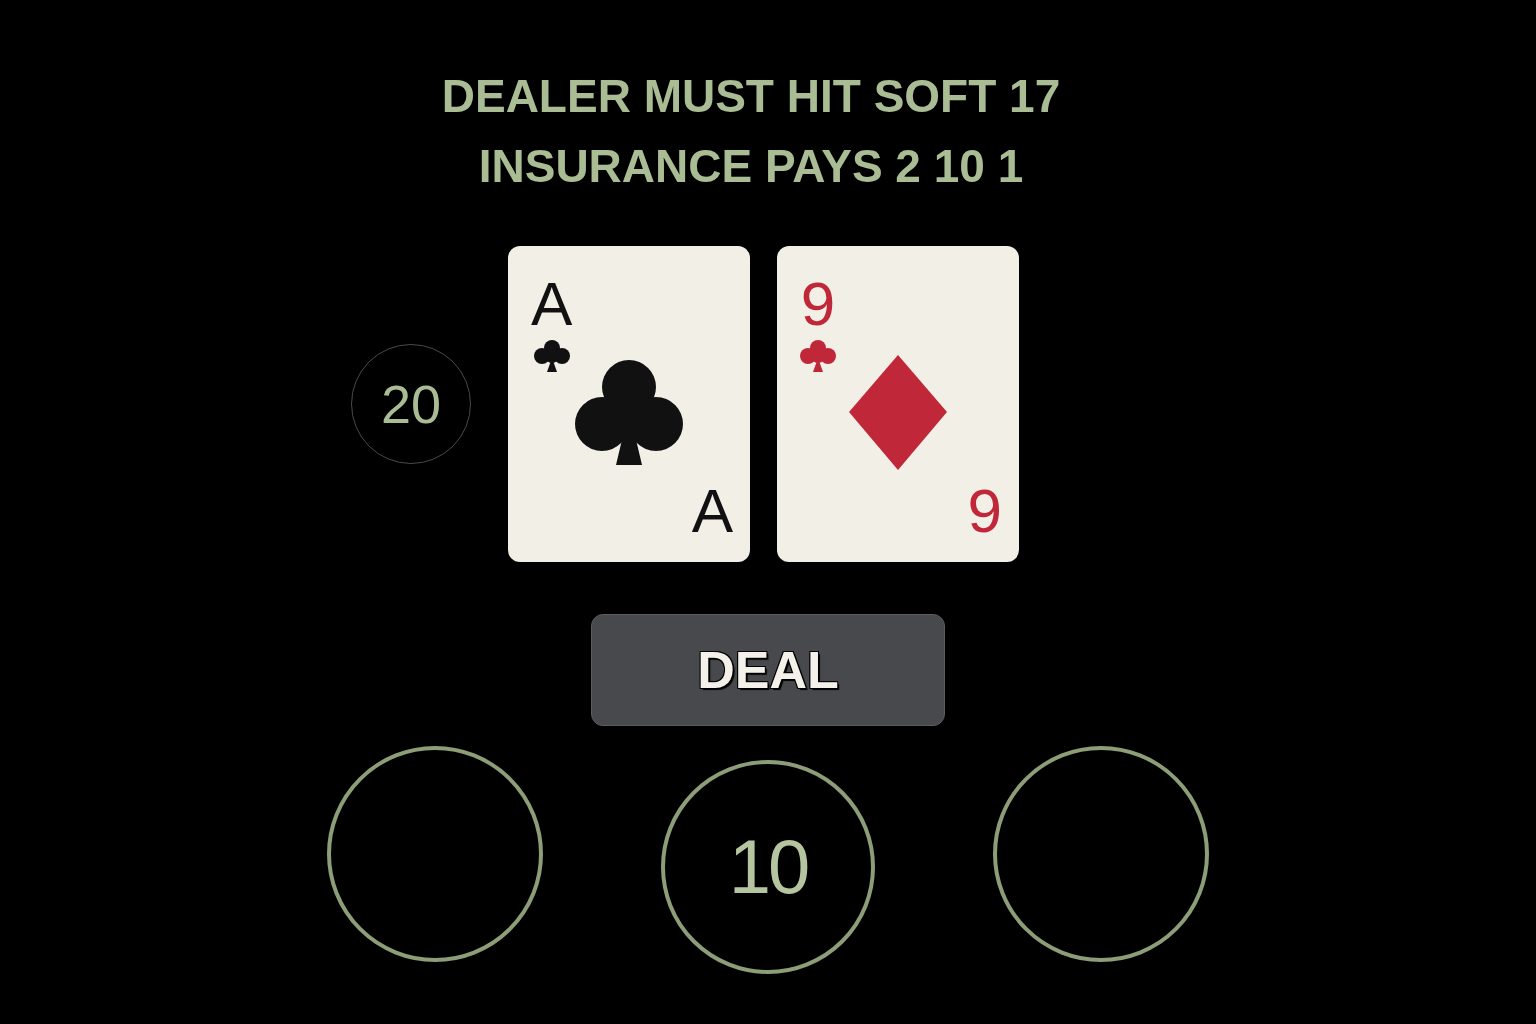 Image resolution: width=1536 pixels, height=1024 pixels. What do you see at coordinates (751, 166) in the screenshot?
I see `rule-text: INSURANCE PAYS 2 10 1` at bounding box center [751, 166].